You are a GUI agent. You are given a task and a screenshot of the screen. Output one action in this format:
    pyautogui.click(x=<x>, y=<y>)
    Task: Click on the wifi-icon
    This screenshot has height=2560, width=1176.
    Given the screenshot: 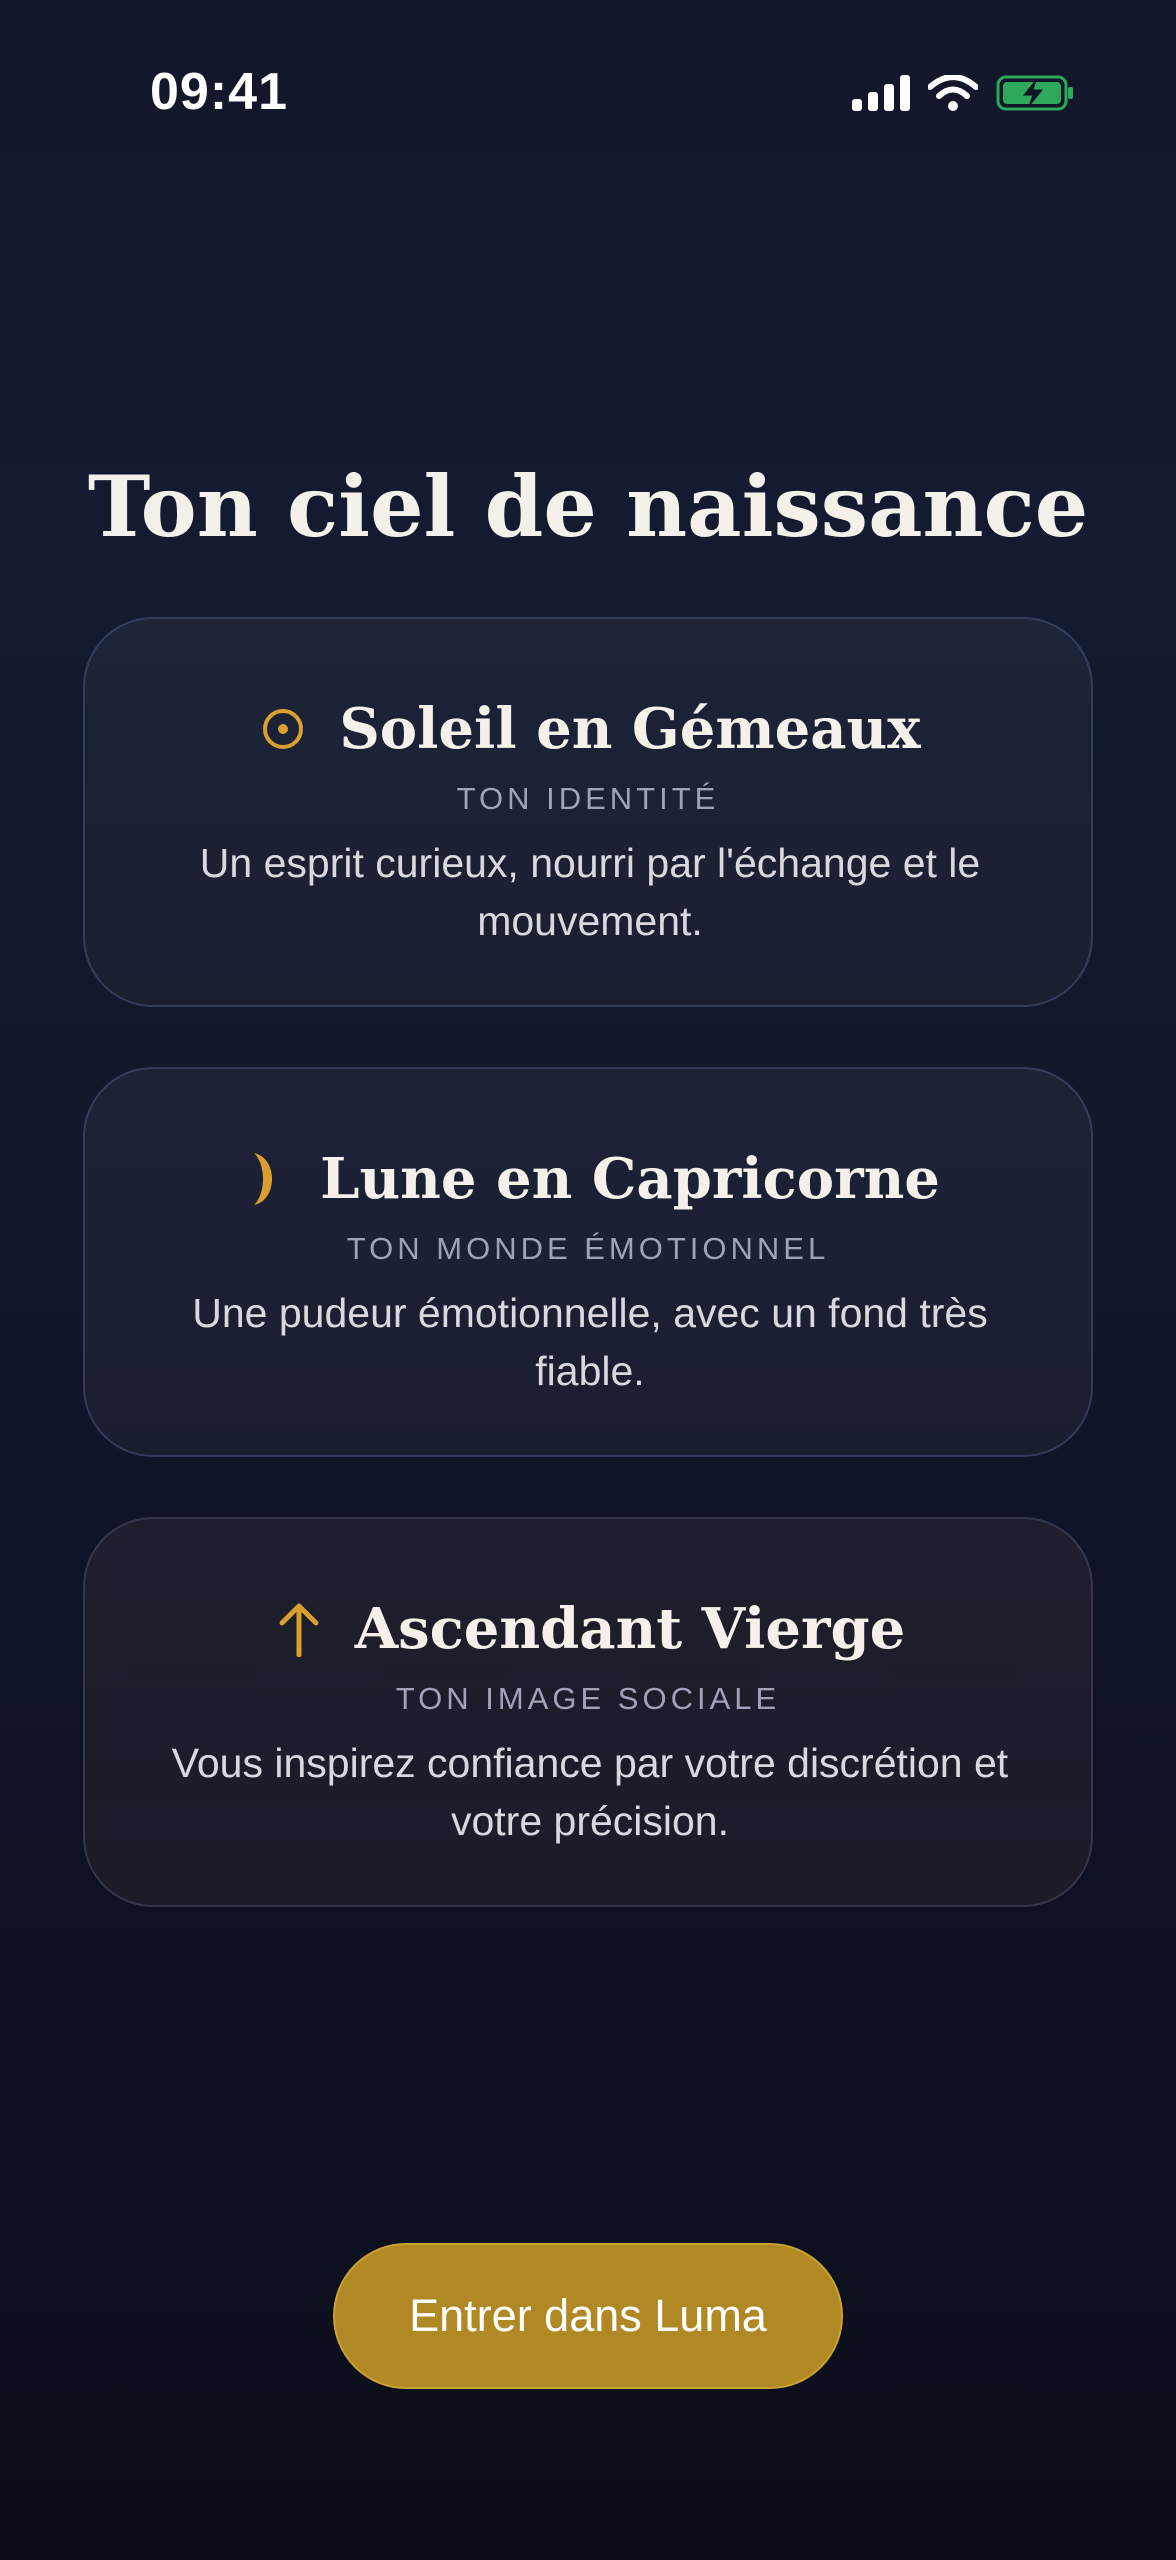 What is the action you would take?
    pyautogui.click(x=953, y=94)
    